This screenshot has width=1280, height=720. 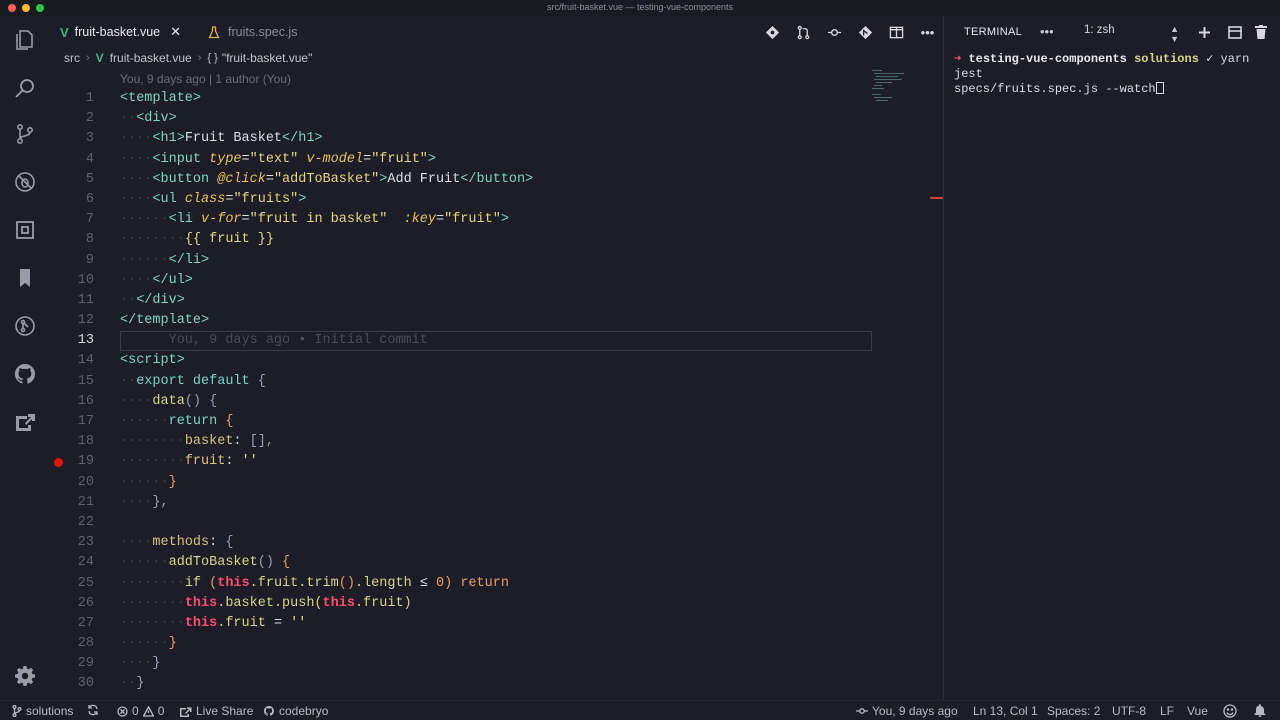 I want to click on line-number: 22, so click(x=85, y=522).